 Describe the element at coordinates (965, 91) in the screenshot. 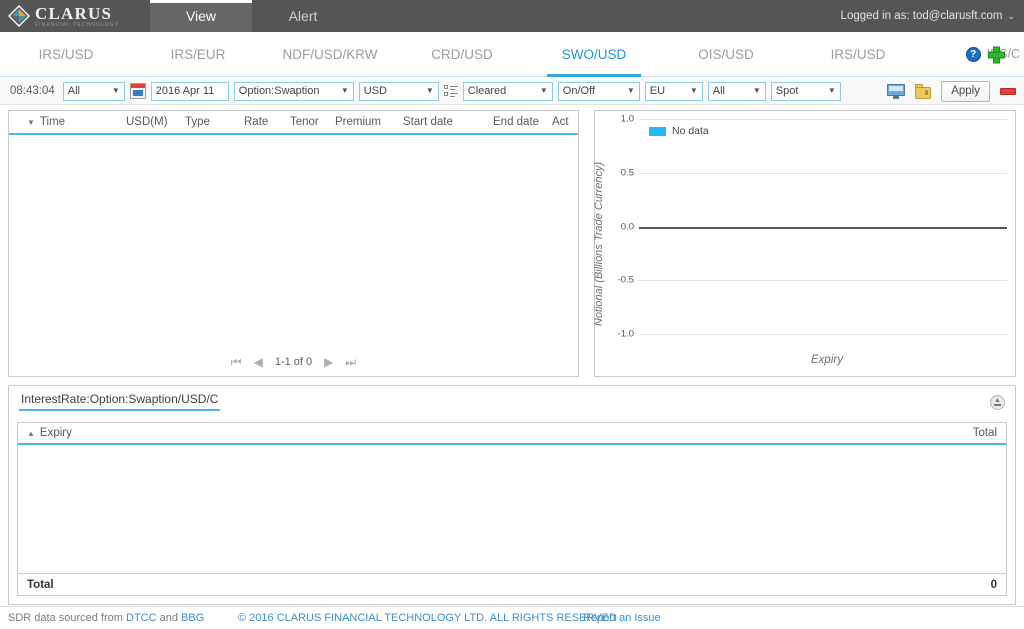

I see `apply-button: Apply` at that location.